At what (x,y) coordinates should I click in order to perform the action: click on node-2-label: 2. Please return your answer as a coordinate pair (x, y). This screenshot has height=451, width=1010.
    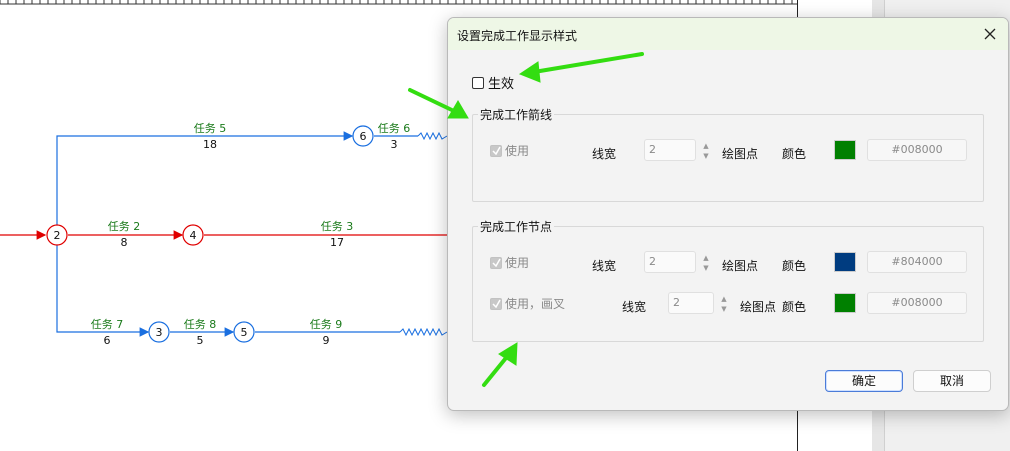
    Looking at the image, I should click on (57, 235).